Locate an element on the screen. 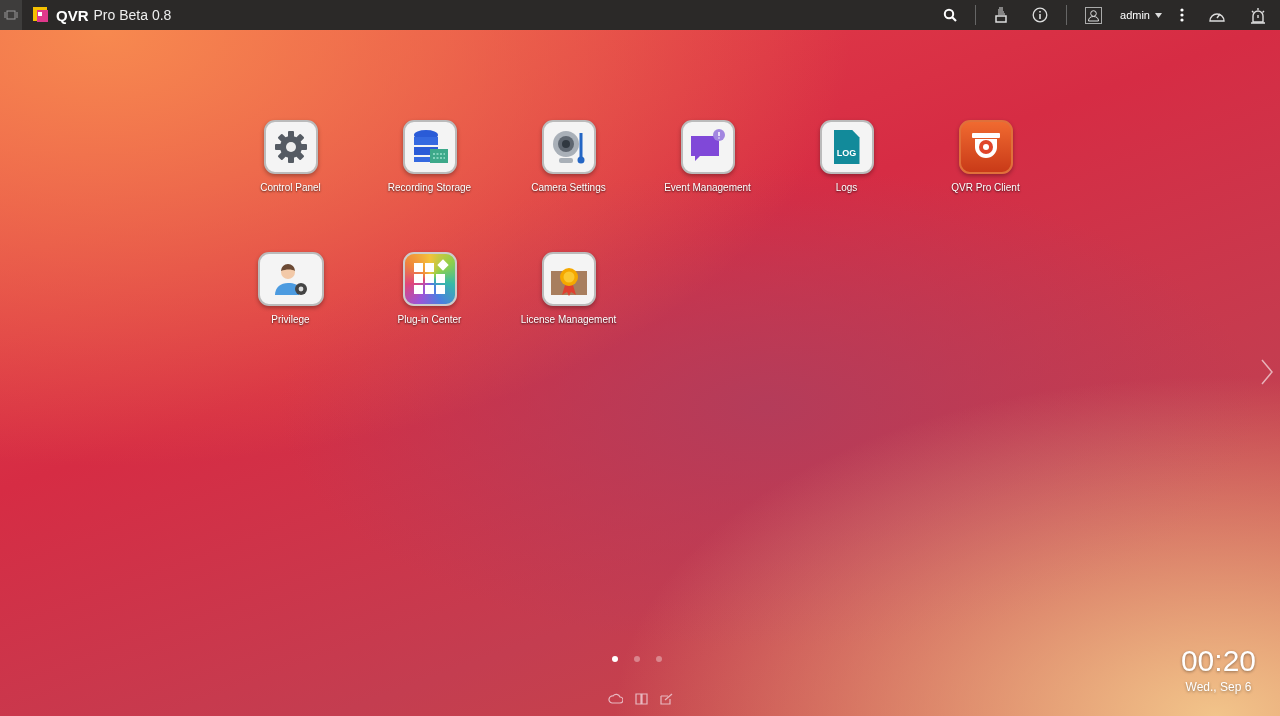  tasks-icon is located at coordinates (1001, 15).